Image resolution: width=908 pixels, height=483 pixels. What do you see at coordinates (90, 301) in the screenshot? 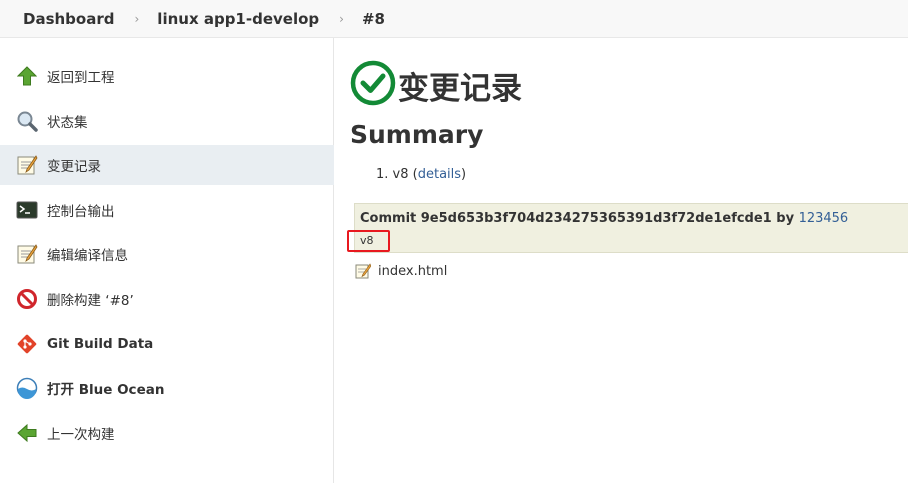
I see `sidebar-item-label: 删除构建 ‘#8’` at bounding box center [90, 301].